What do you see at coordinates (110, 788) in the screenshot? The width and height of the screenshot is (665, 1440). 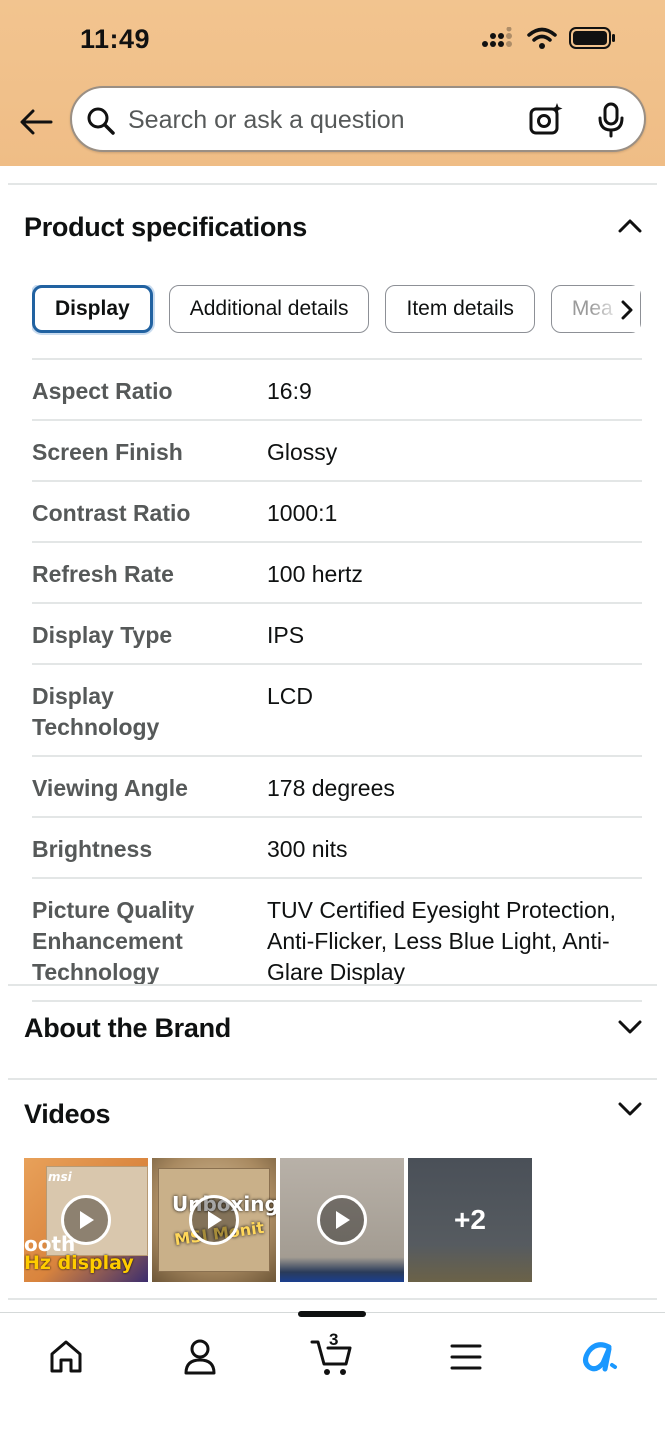 I see `spec-key: Viewing Angle` at bounding box center [110, 788].